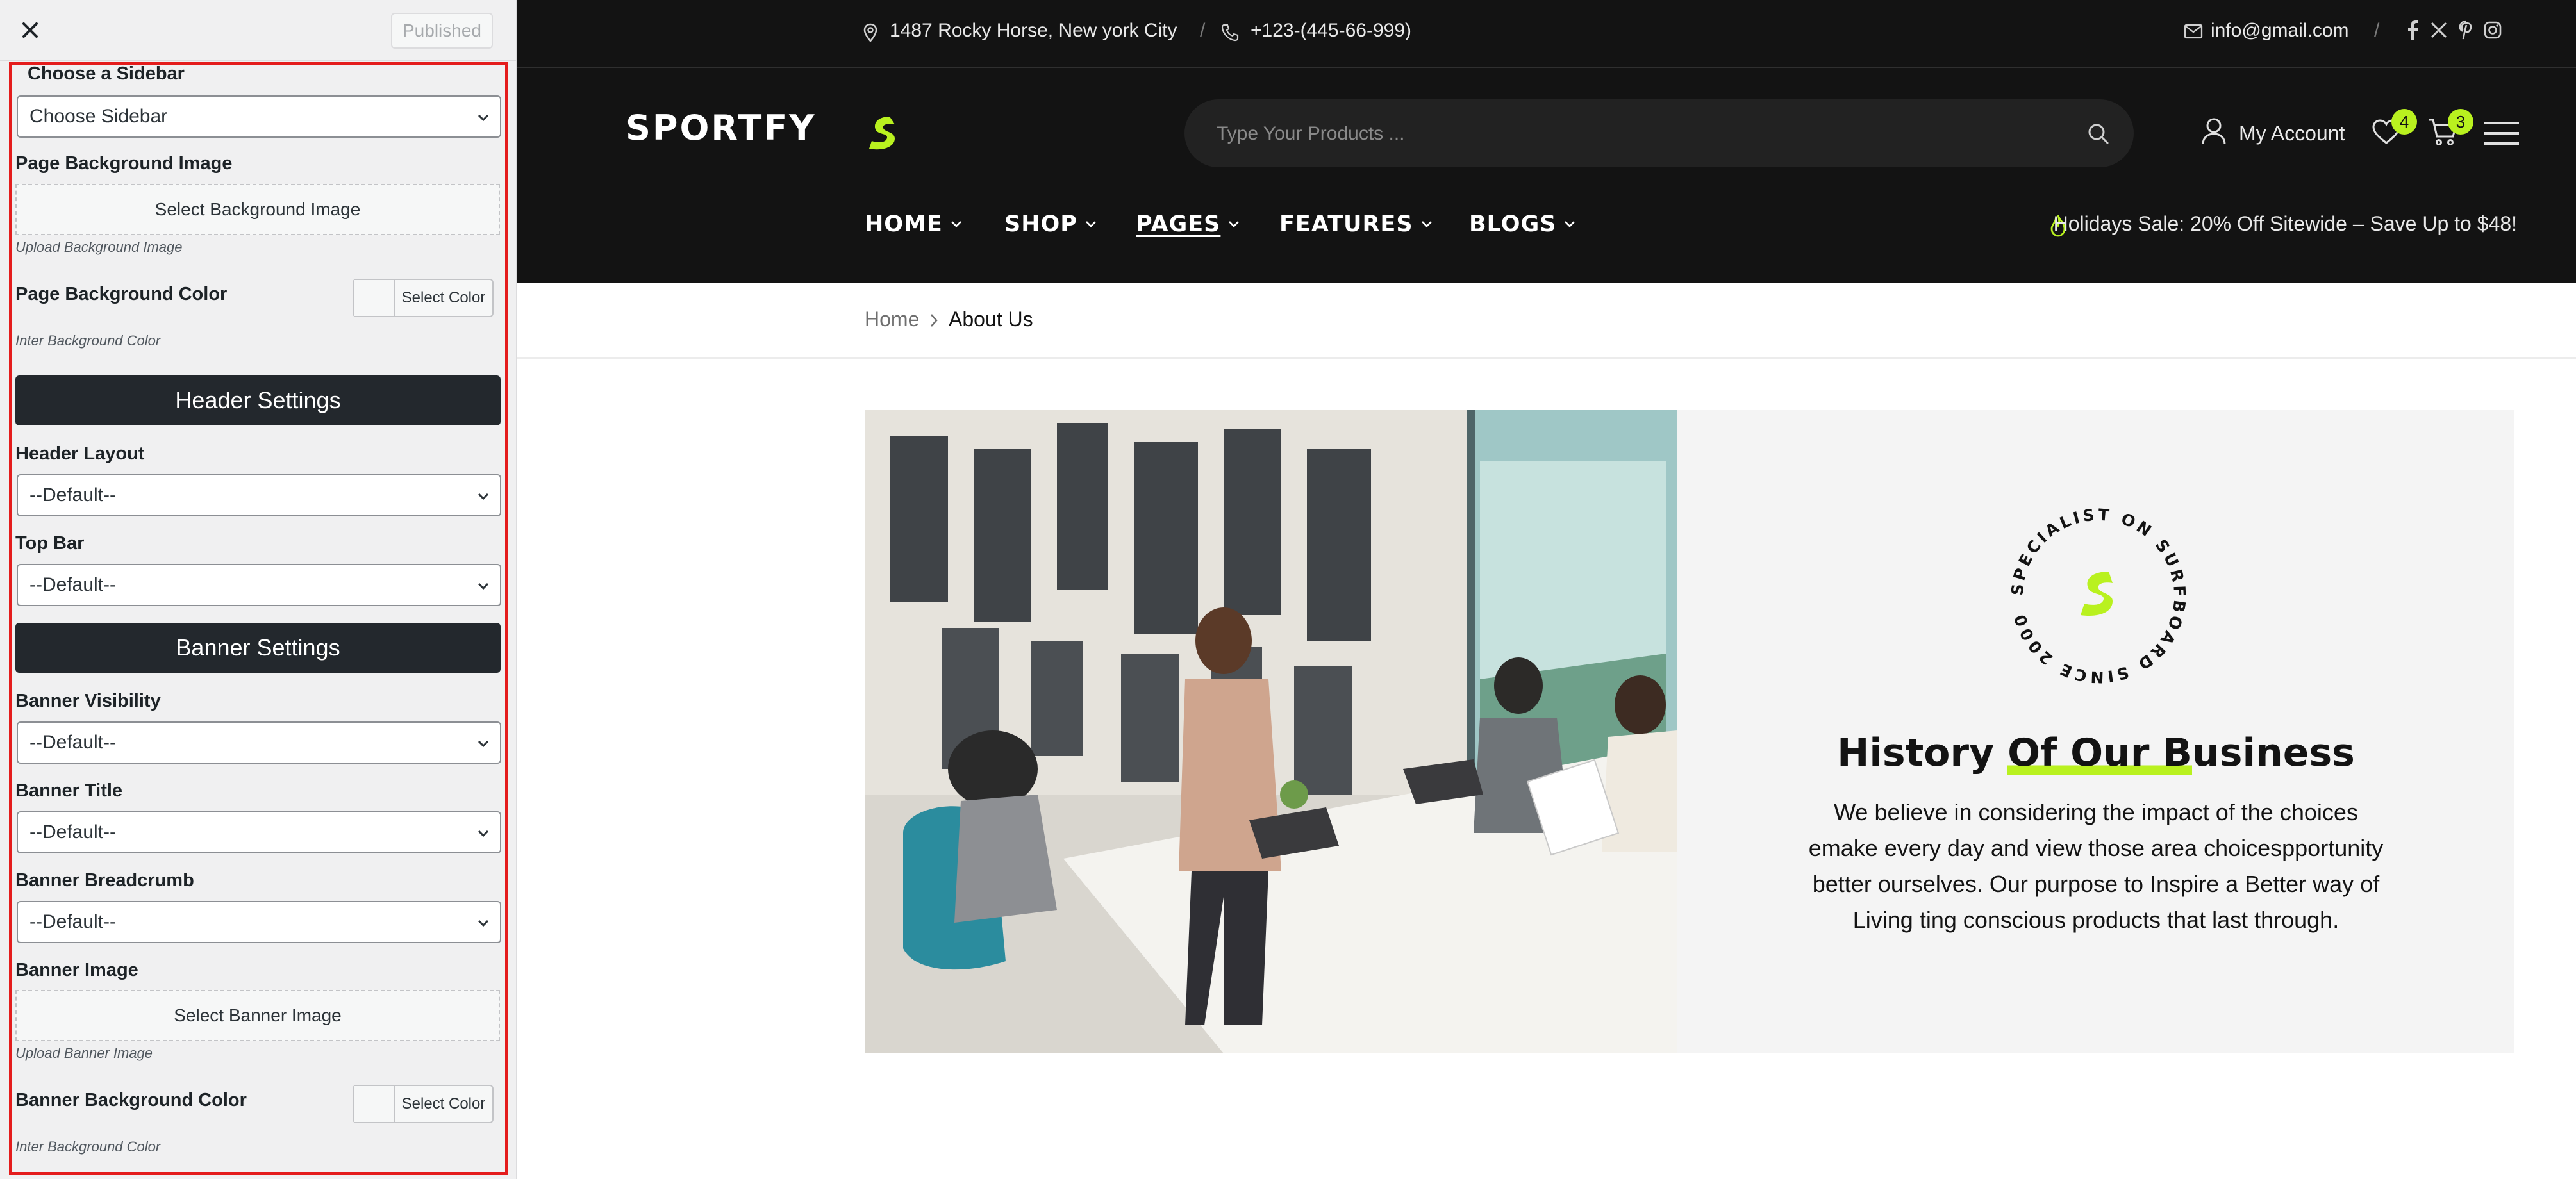 The width and height of the screenshot is (2576, 1179). Describe the element at coordinates (257, 209) in the screenshot. I see `select-background-image-button: Select Background Image` at that location.